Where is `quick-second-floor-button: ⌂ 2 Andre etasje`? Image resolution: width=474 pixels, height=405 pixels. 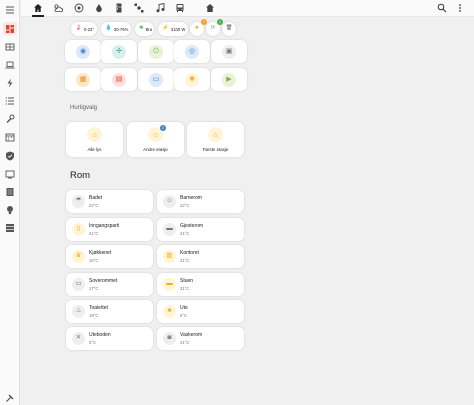 quick-second-floor-button: ⌂ 2 Andre etasje is located at coordinates (155, 139).